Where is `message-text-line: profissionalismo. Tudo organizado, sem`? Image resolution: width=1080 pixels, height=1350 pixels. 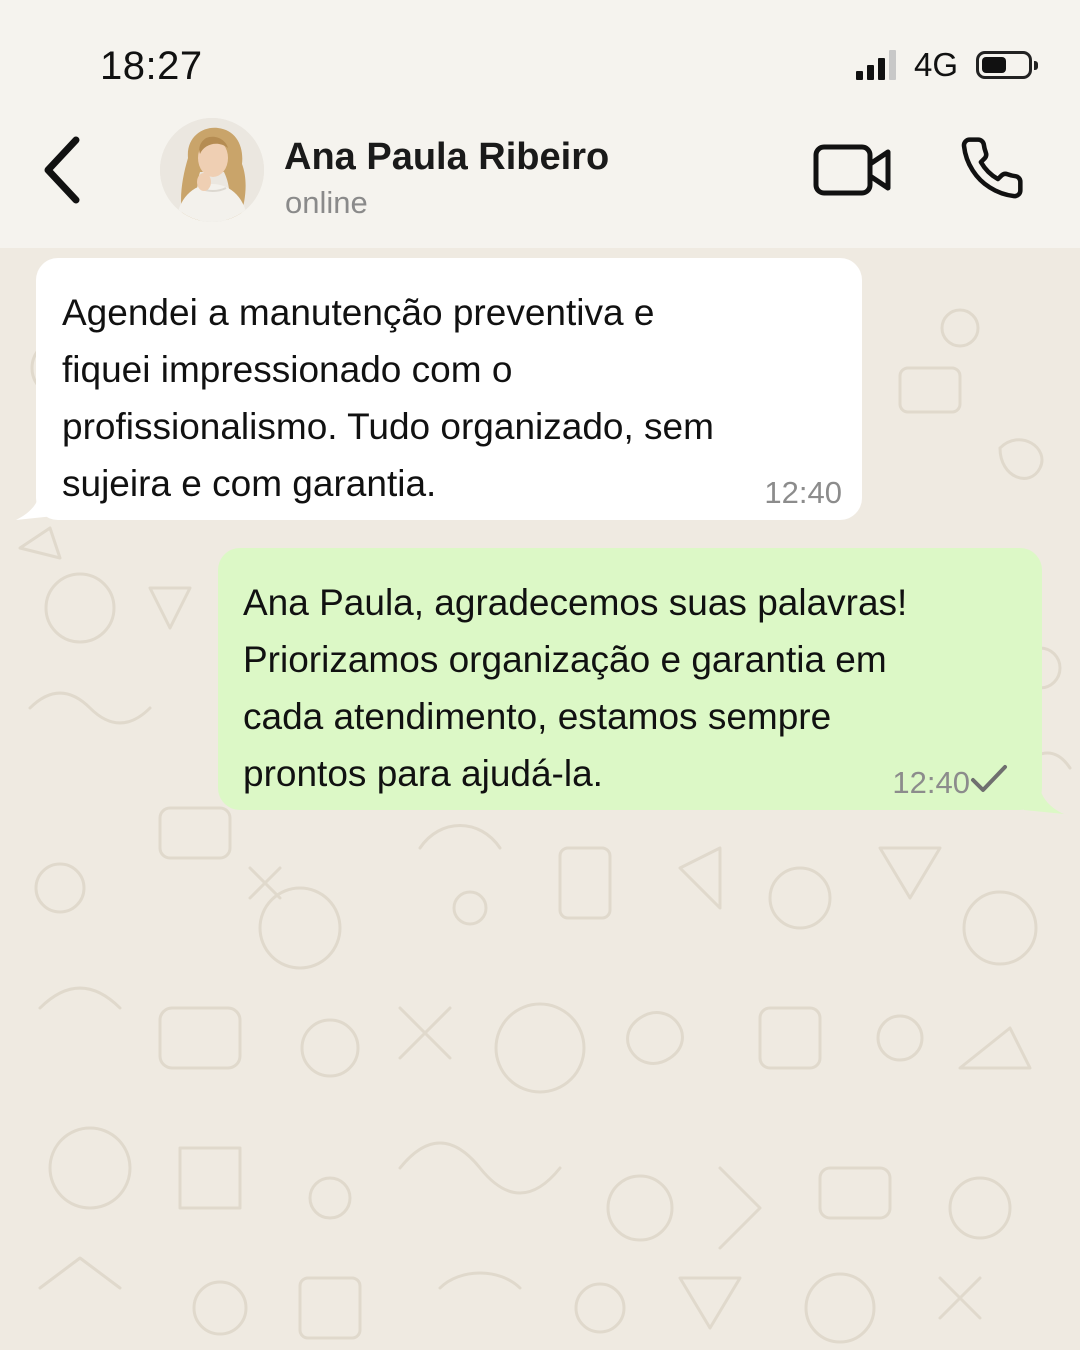
message-text-line: profissionalismo. Tudo organizado, sem is located at coordinates (388, 426).